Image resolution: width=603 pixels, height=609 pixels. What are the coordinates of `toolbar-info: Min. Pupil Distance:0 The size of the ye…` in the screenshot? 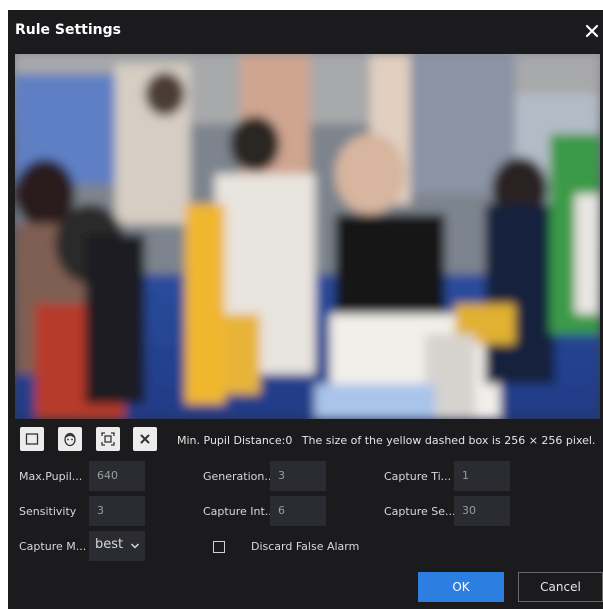 It's located at (386, 440).